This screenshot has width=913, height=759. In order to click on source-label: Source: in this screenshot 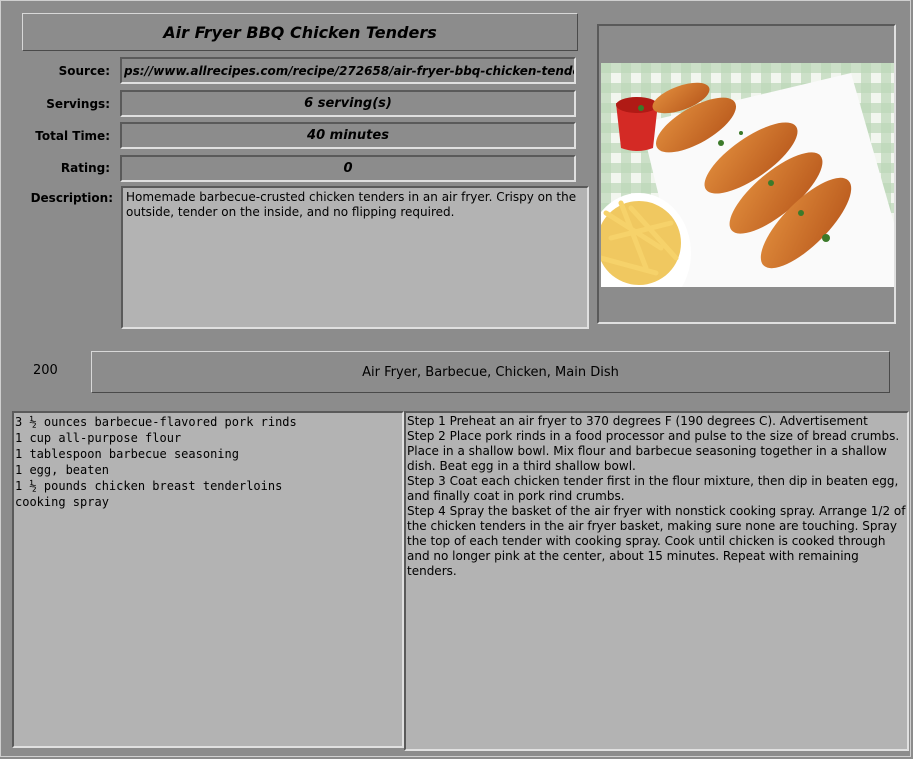, I will do `click(84, 71)`.